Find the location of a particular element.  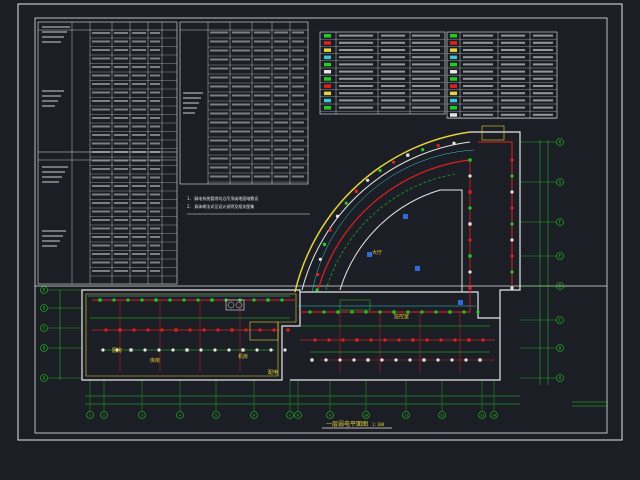

grid-left-label: B is located at coordinates (44, 347).